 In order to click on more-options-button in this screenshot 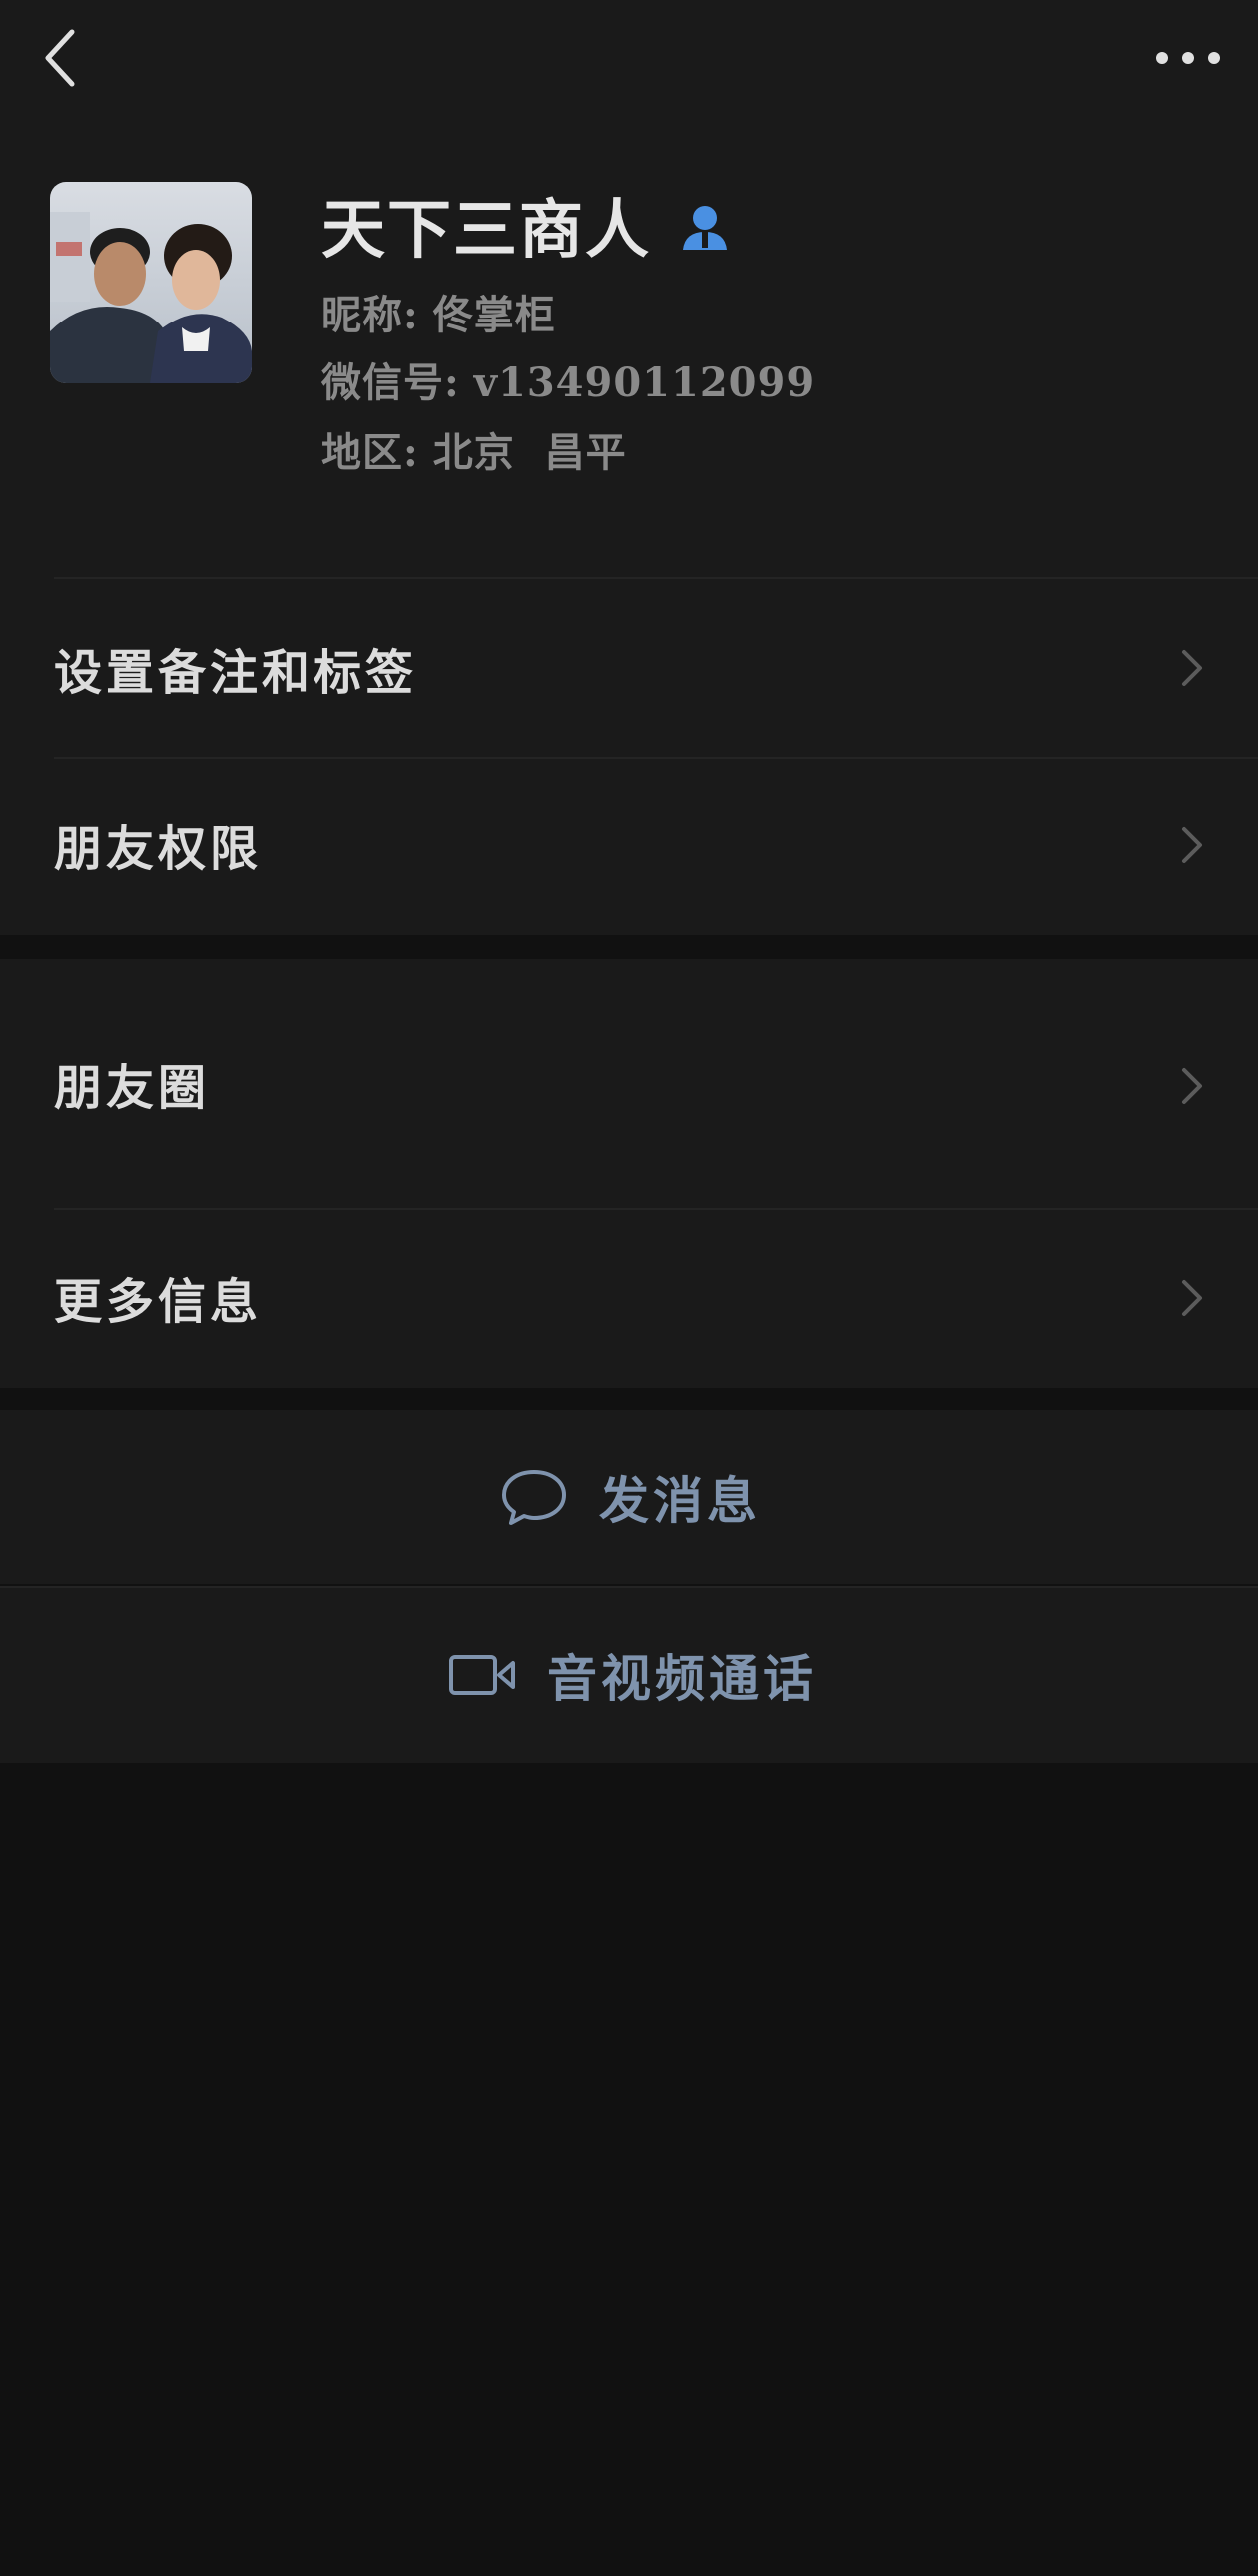, I will do `click(1188, 58)`.